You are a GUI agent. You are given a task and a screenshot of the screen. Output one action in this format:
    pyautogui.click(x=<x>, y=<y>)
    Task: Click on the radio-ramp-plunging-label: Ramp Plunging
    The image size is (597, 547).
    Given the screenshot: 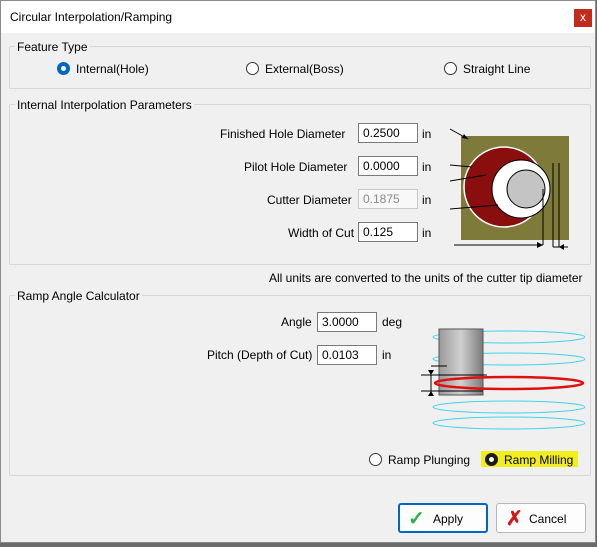 What is the action you would take?
    pyautogui.click(x=429, y=460)
    